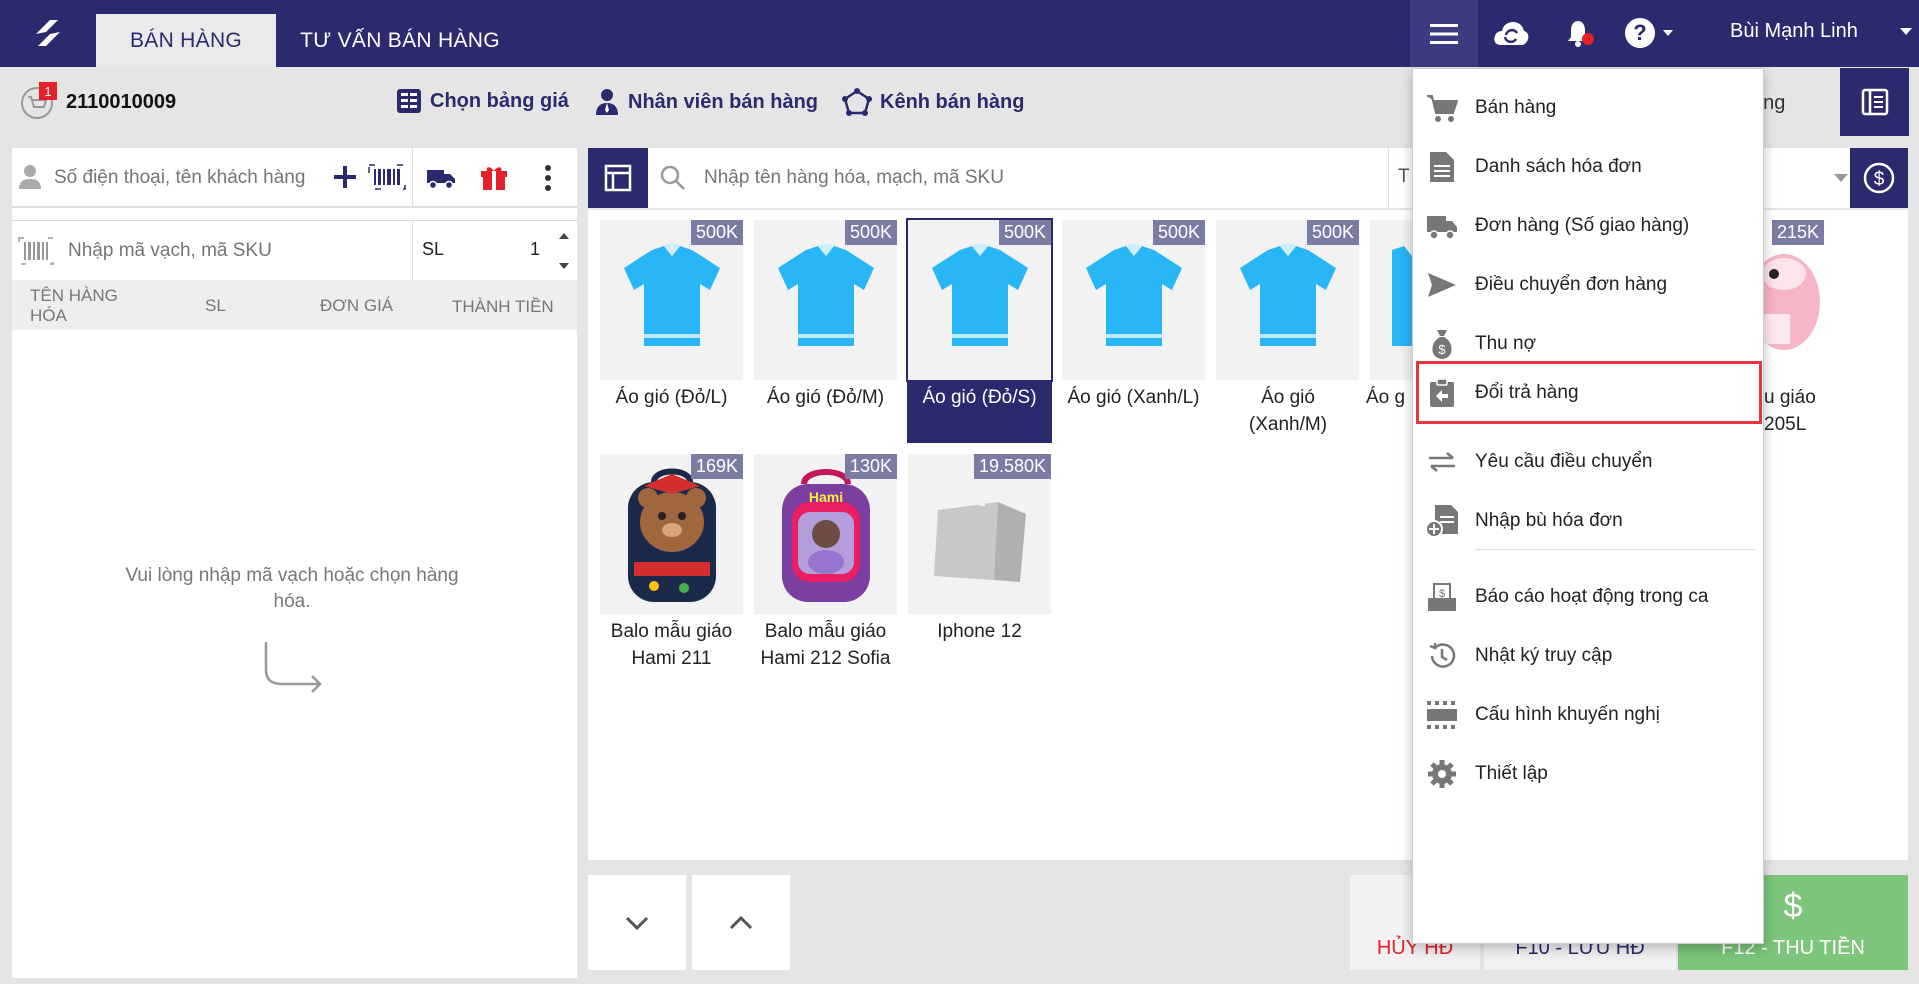  What do you see at coordinates (671, 645) in the screenshot?
I see `product-name: Balo mẫu giáo Hami 211` at bounding box center [671, 645].